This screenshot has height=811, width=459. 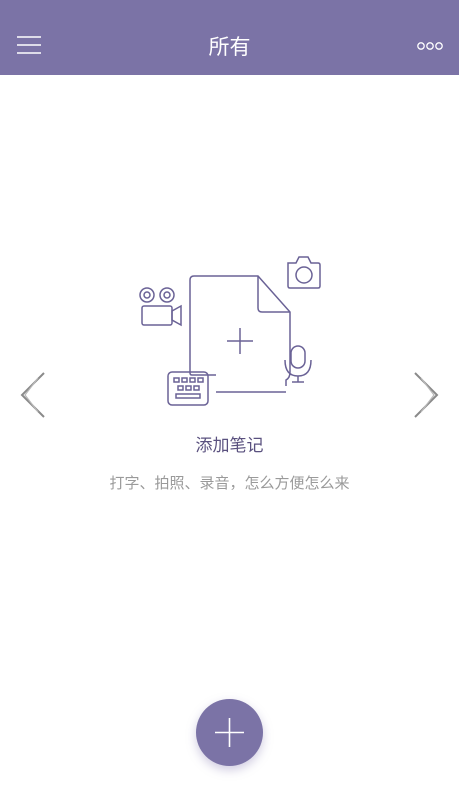 I want to click on empty-state-subtitle: 打字、拍照、录音，怎么方便怎么来, so click(x=229, y=483).